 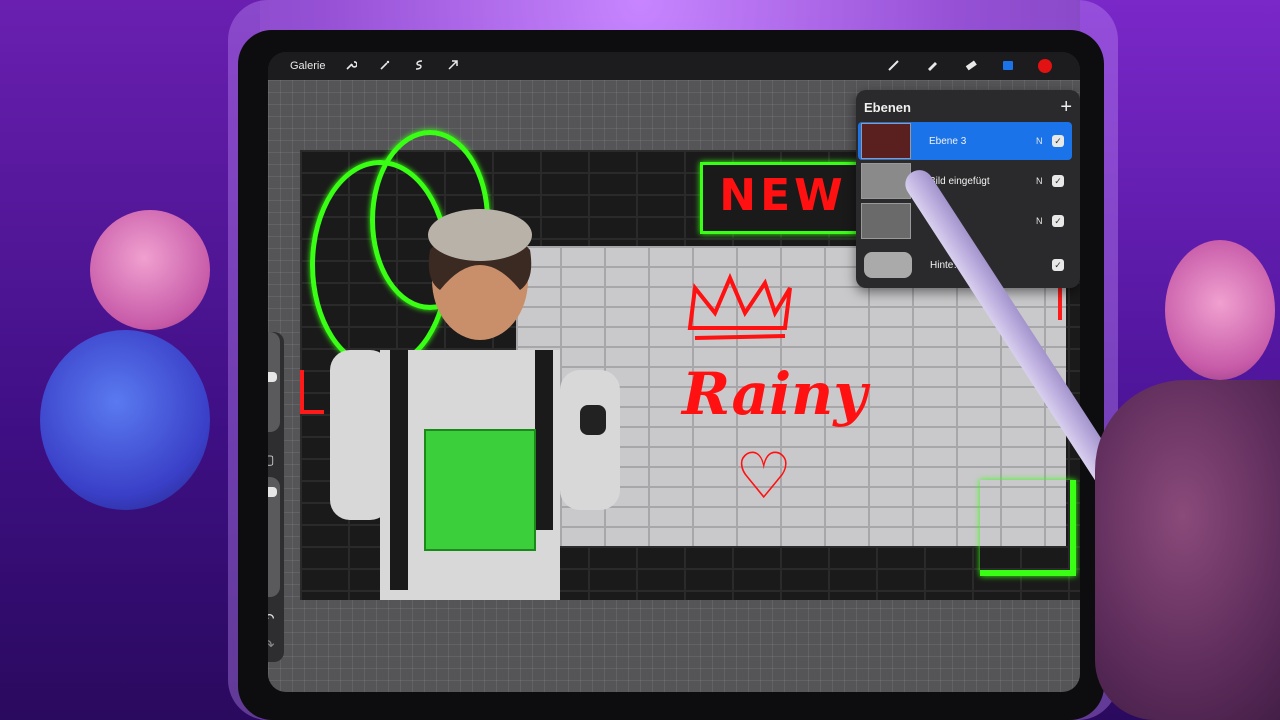 I want to click on brush-size-thumb, so click(x=272, y=377).